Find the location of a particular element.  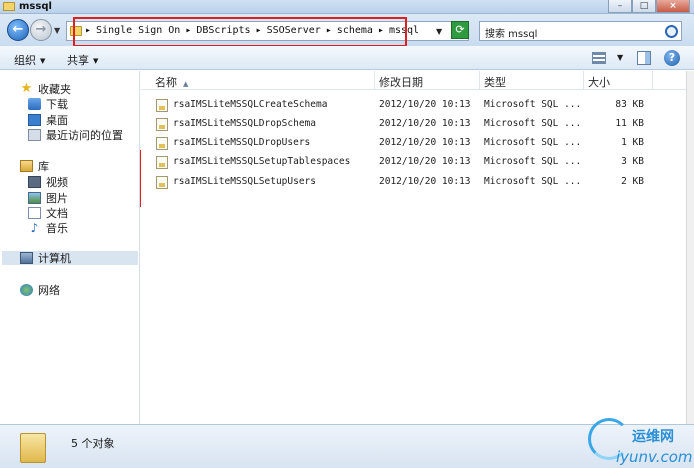

window-controls: – □ × is located at coordinates (649, 6).